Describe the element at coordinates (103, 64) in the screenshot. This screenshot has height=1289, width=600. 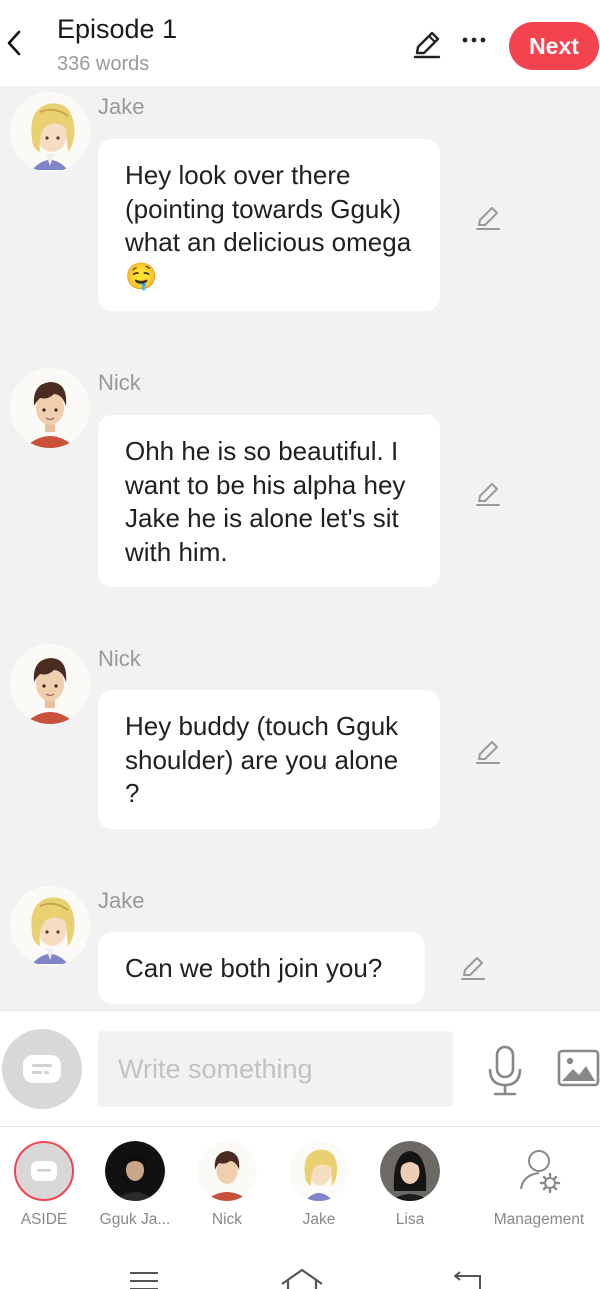
I see `word-count: 336 words` at that location.